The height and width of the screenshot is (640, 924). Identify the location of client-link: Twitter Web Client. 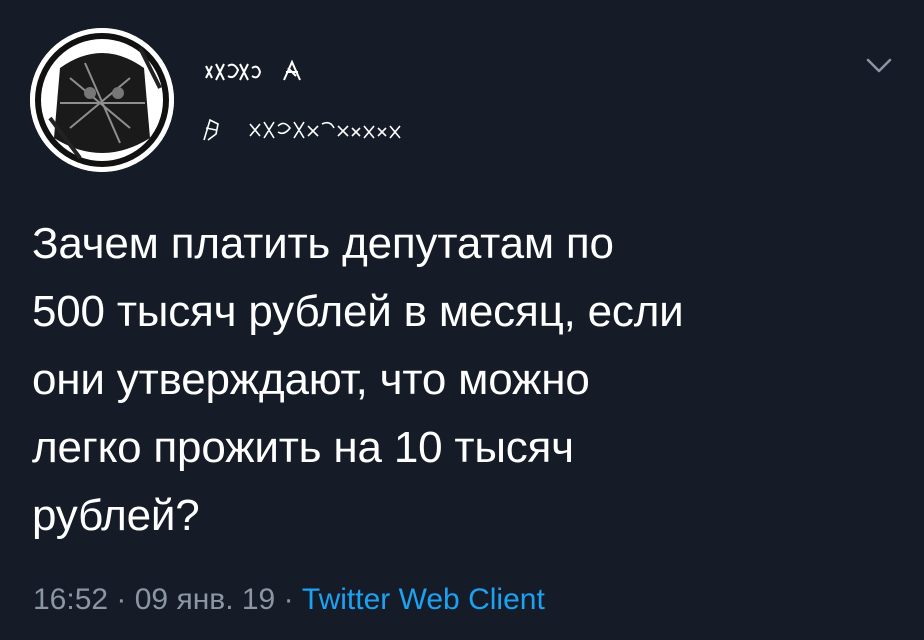
(423, 599).